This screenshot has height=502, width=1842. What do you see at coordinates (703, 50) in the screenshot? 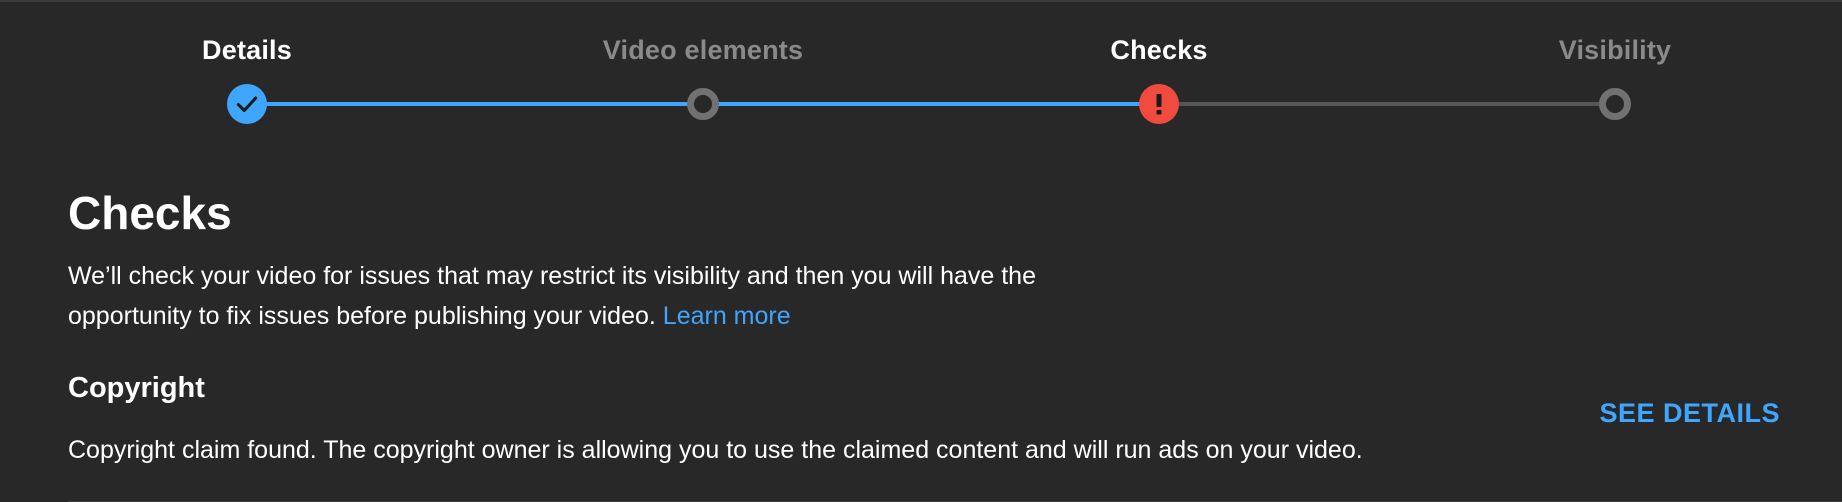
I see `step-label-video-elements: Video elements` at bounding box center [703, 50].